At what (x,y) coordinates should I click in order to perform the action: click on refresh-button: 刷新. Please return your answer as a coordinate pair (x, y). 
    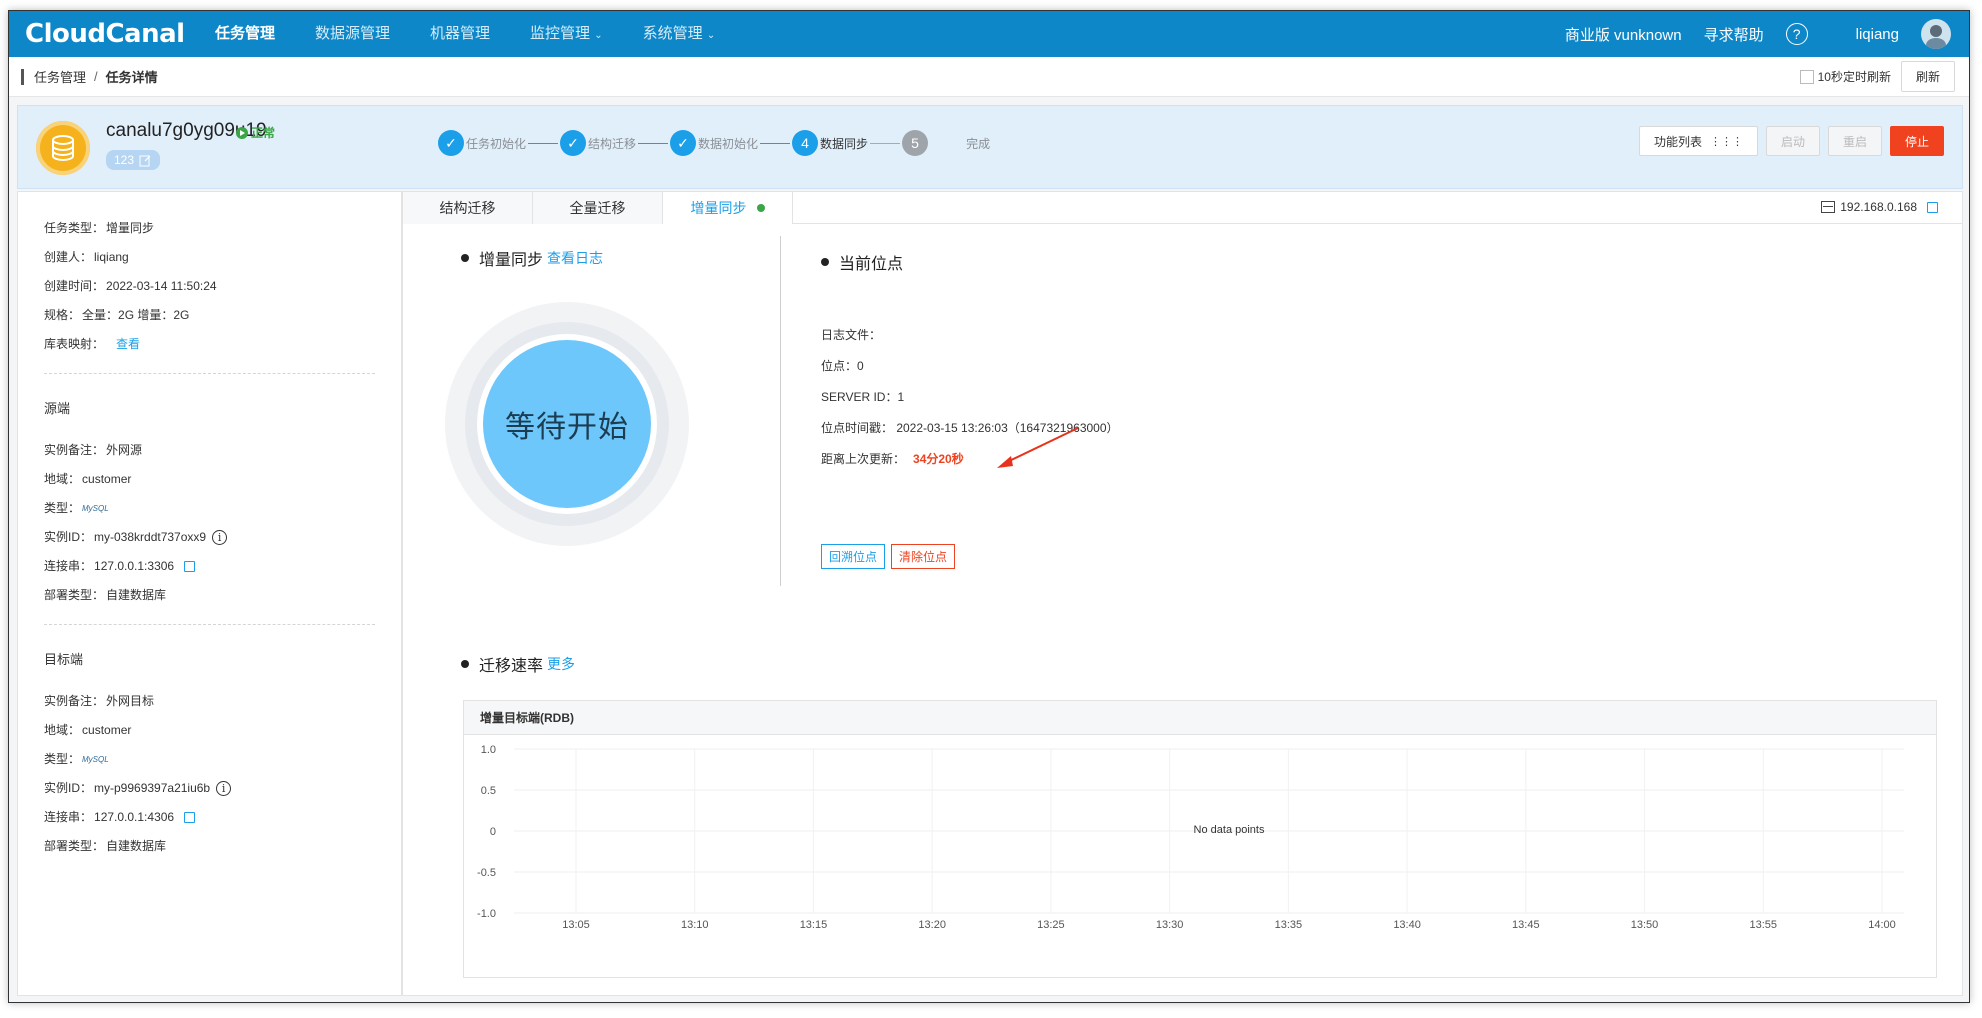
    Looking at the image, I should click on (1927, 76).